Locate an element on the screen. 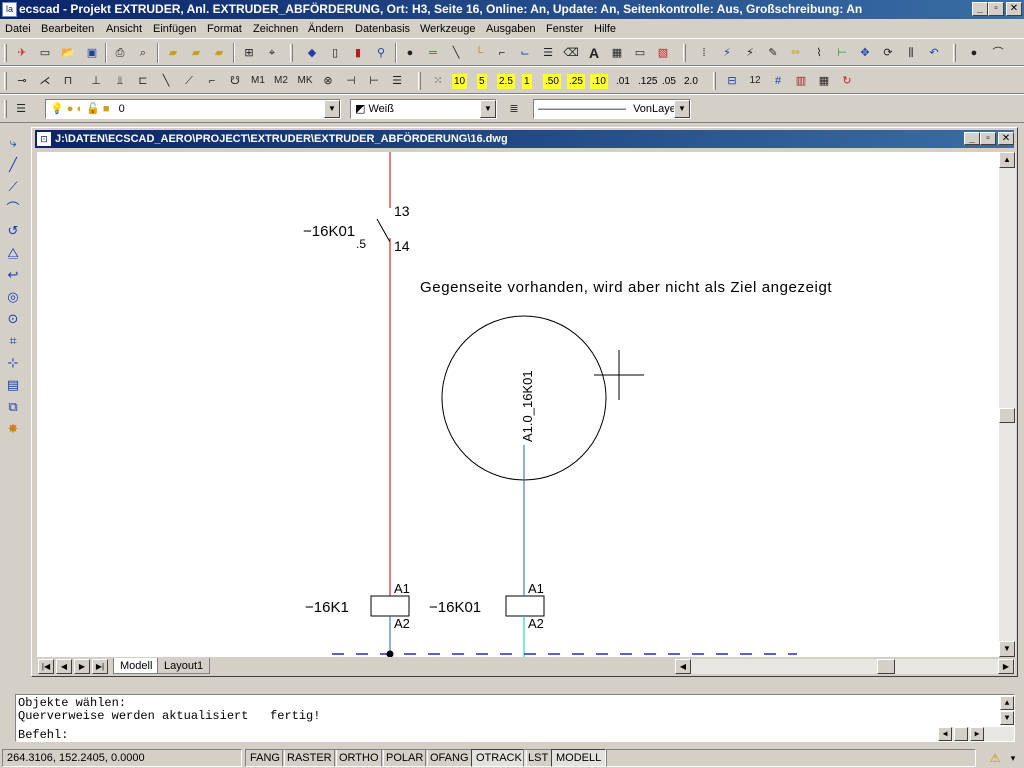 The image size is (1024, 768). line-icon: ╲ is located at coordinates (456, 53).